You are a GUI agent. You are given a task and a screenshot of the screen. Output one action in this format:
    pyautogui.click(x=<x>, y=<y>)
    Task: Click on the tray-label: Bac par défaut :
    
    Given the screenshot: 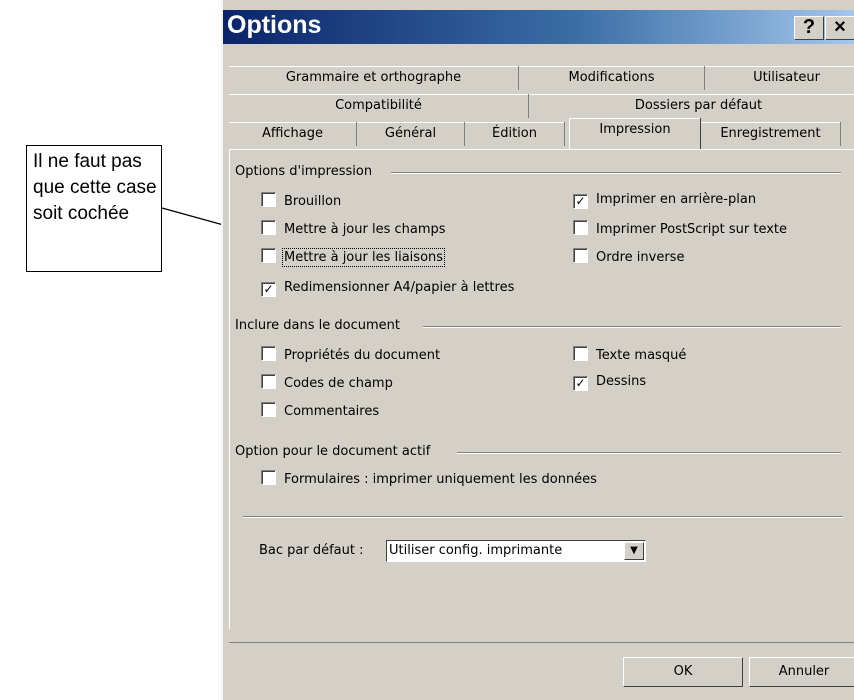 What is the action you would take?
    pyautogui.click(x=311, y=550)
    